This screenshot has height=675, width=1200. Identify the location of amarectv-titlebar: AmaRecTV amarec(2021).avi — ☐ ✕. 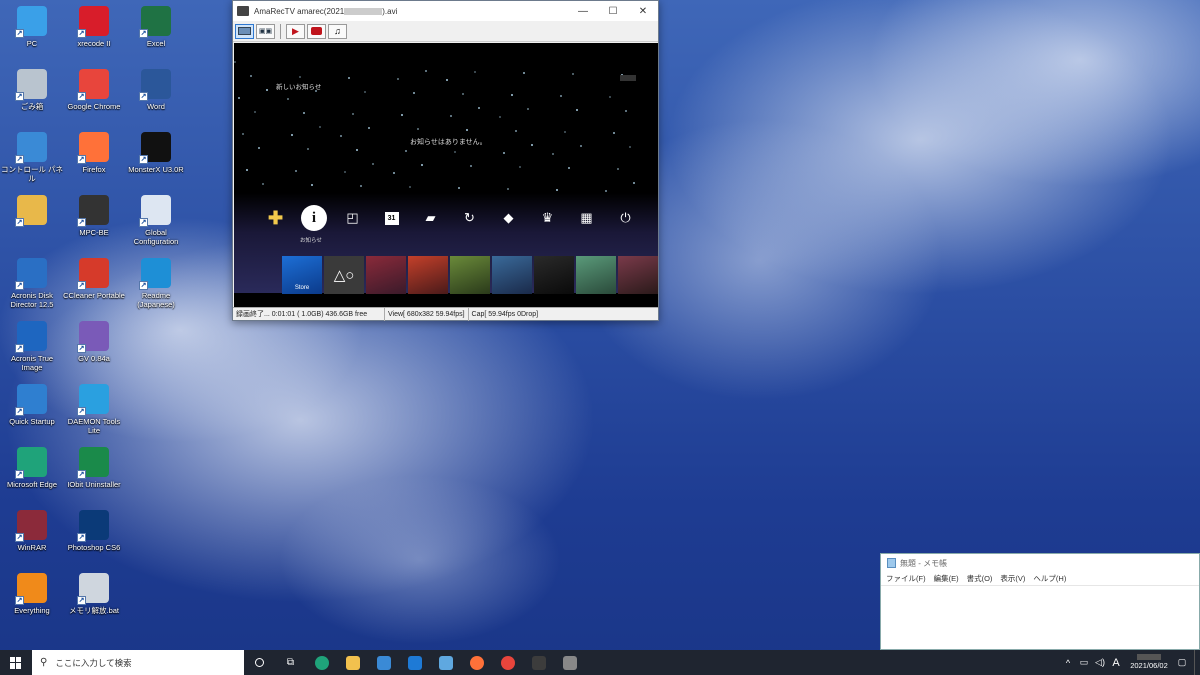
(445, 11).